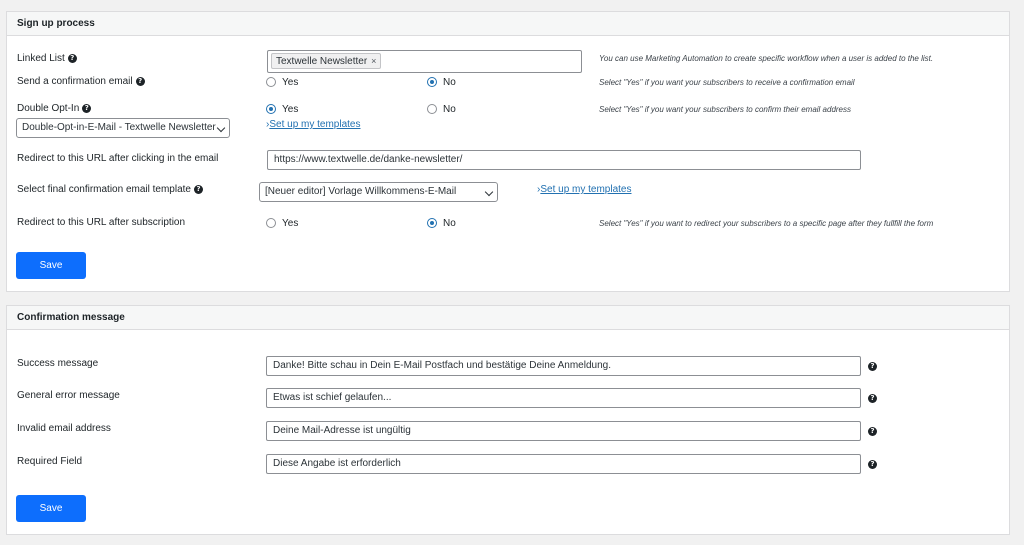 This screenshot has width=1024, height=545. What do you see at coordinates (51, 508) in the screenshot?
I see `confirmation-save-button: Save` at bounding box center [51, 508].